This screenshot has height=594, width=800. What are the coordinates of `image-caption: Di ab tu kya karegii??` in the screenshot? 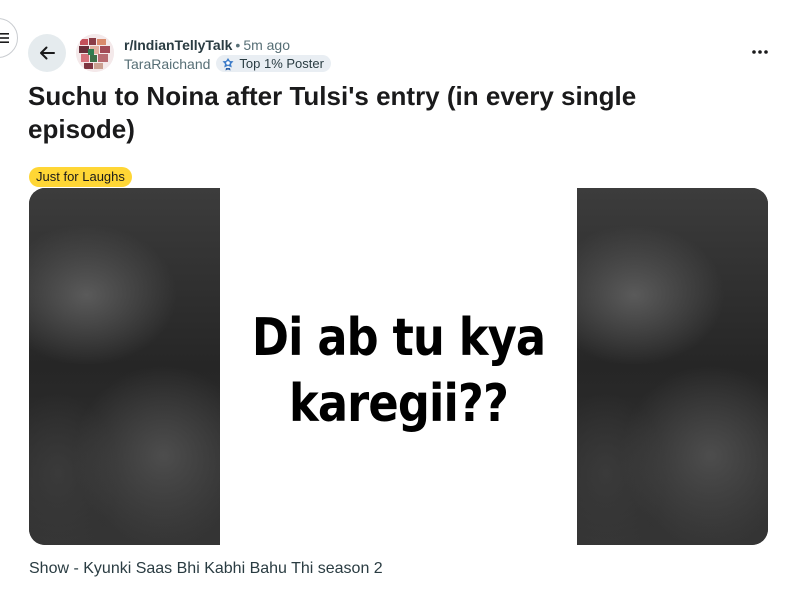 It's located at (398, 367).